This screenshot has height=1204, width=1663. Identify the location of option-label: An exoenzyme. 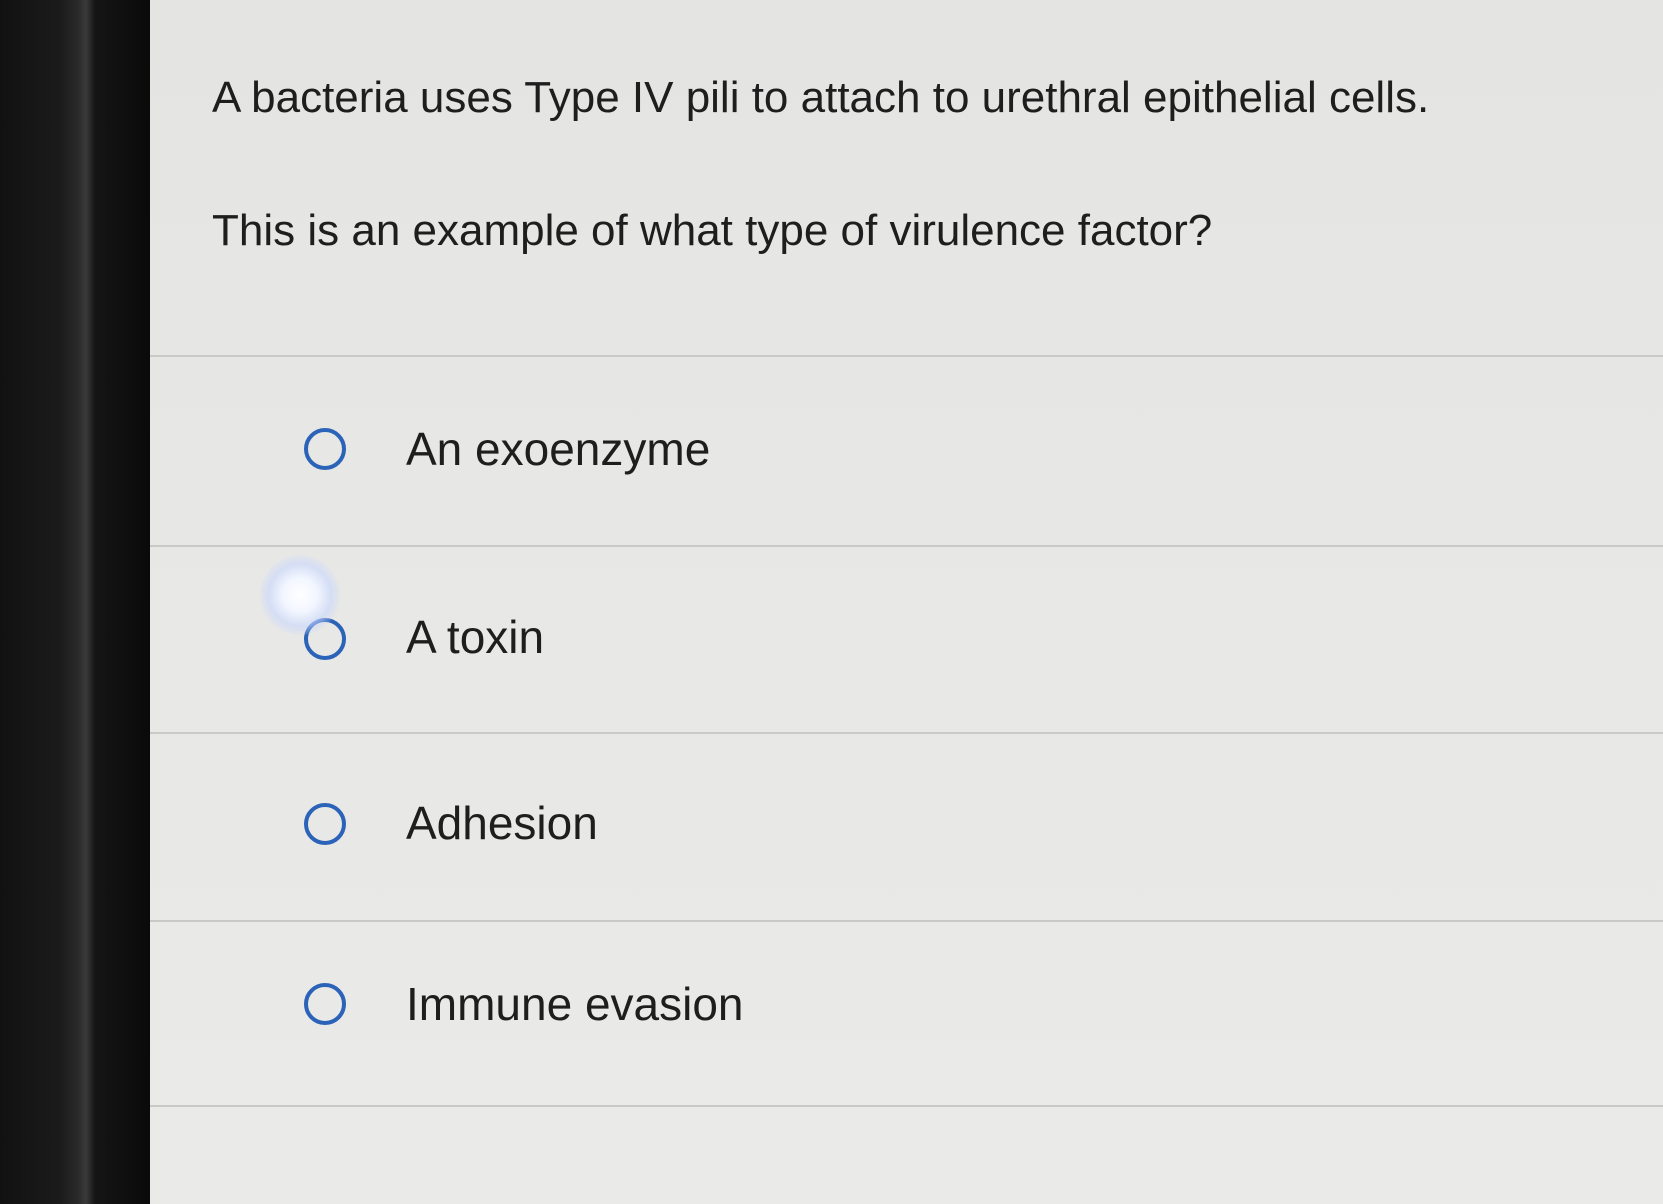
(558, 449).